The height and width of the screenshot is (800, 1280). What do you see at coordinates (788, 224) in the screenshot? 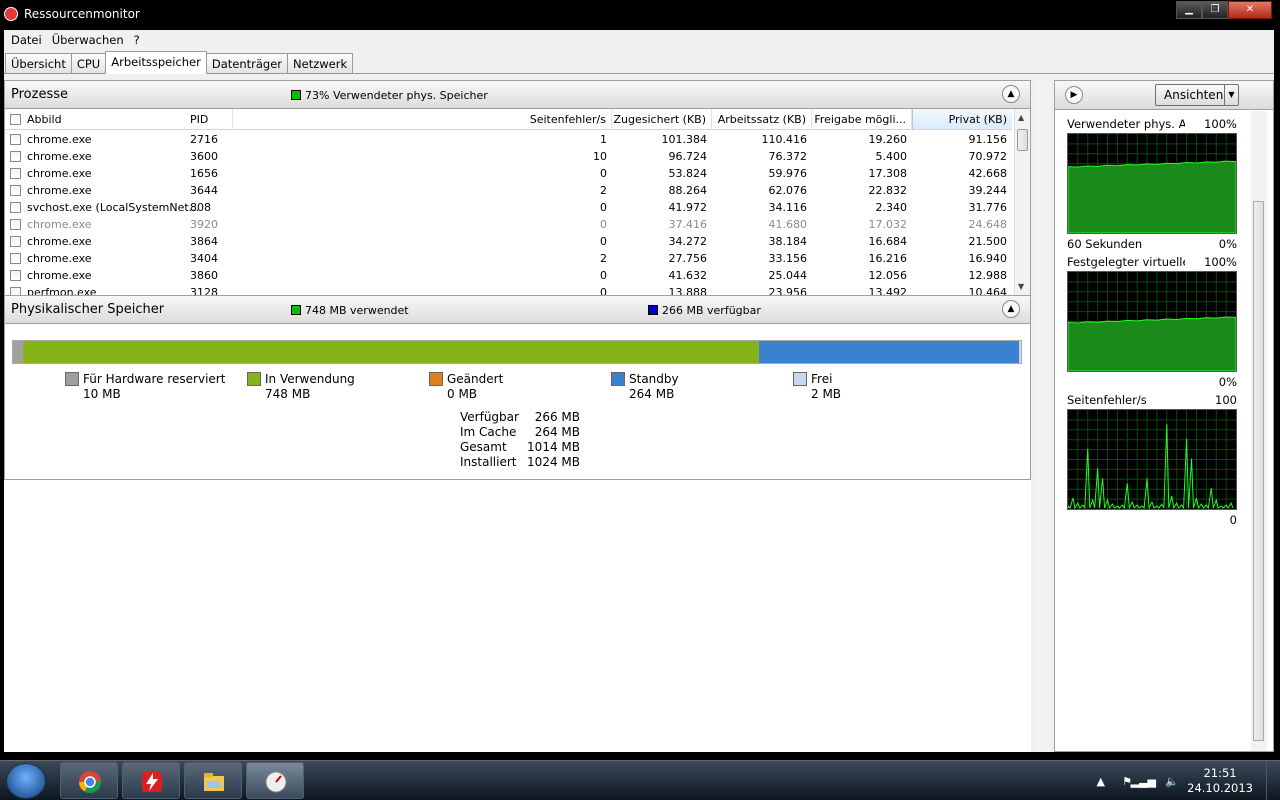
I see `cell-workingset: 41.680` at bounding box center [788, 224].